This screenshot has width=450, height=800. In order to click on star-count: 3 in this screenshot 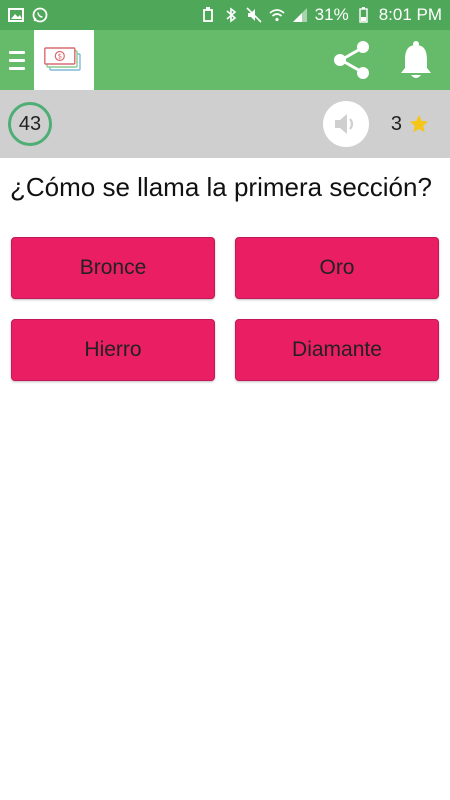, I will do `click(396, 123)`.